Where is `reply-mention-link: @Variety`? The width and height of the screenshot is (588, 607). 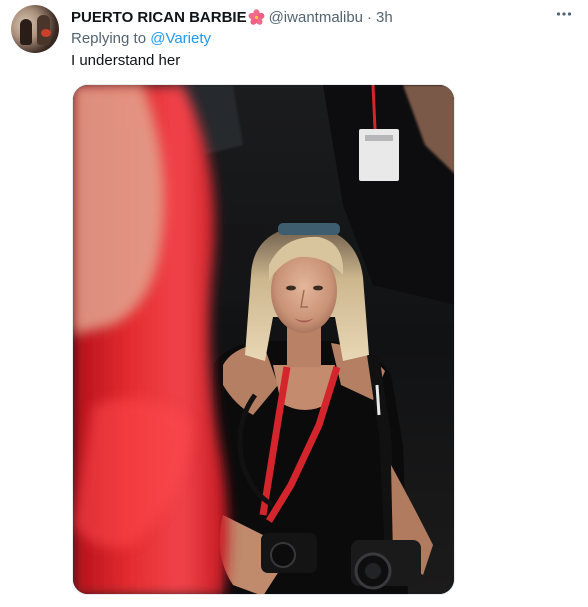
reply-mention-link: @Variety is located at coordinates (180, 38).